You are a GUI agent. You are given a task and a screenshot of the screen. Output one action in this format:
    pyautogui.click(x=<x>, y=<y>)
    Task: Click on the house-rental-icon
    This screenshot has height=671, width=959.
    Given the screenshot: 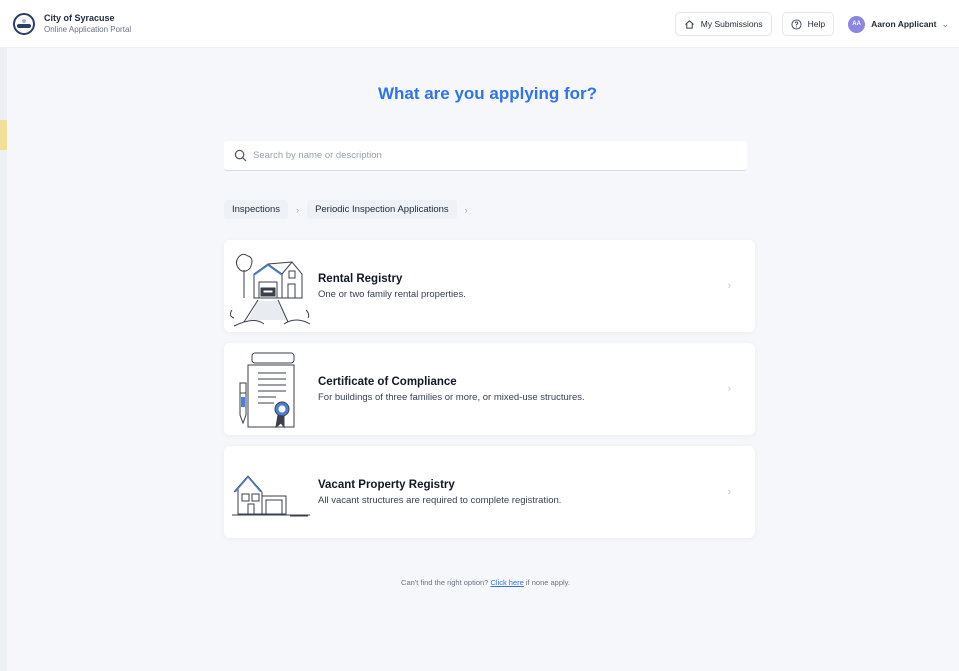 What is the action you would take?
    pyautogui.click(x=271, y=286)
    